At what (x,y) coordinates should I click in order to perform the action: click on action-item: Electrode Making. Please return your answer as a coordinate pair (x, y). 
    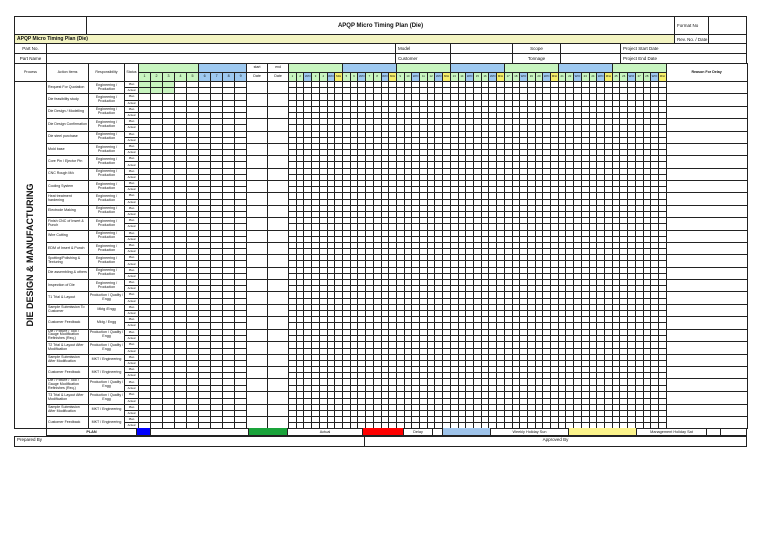
    Looking at the image, I should click on (67, 211).